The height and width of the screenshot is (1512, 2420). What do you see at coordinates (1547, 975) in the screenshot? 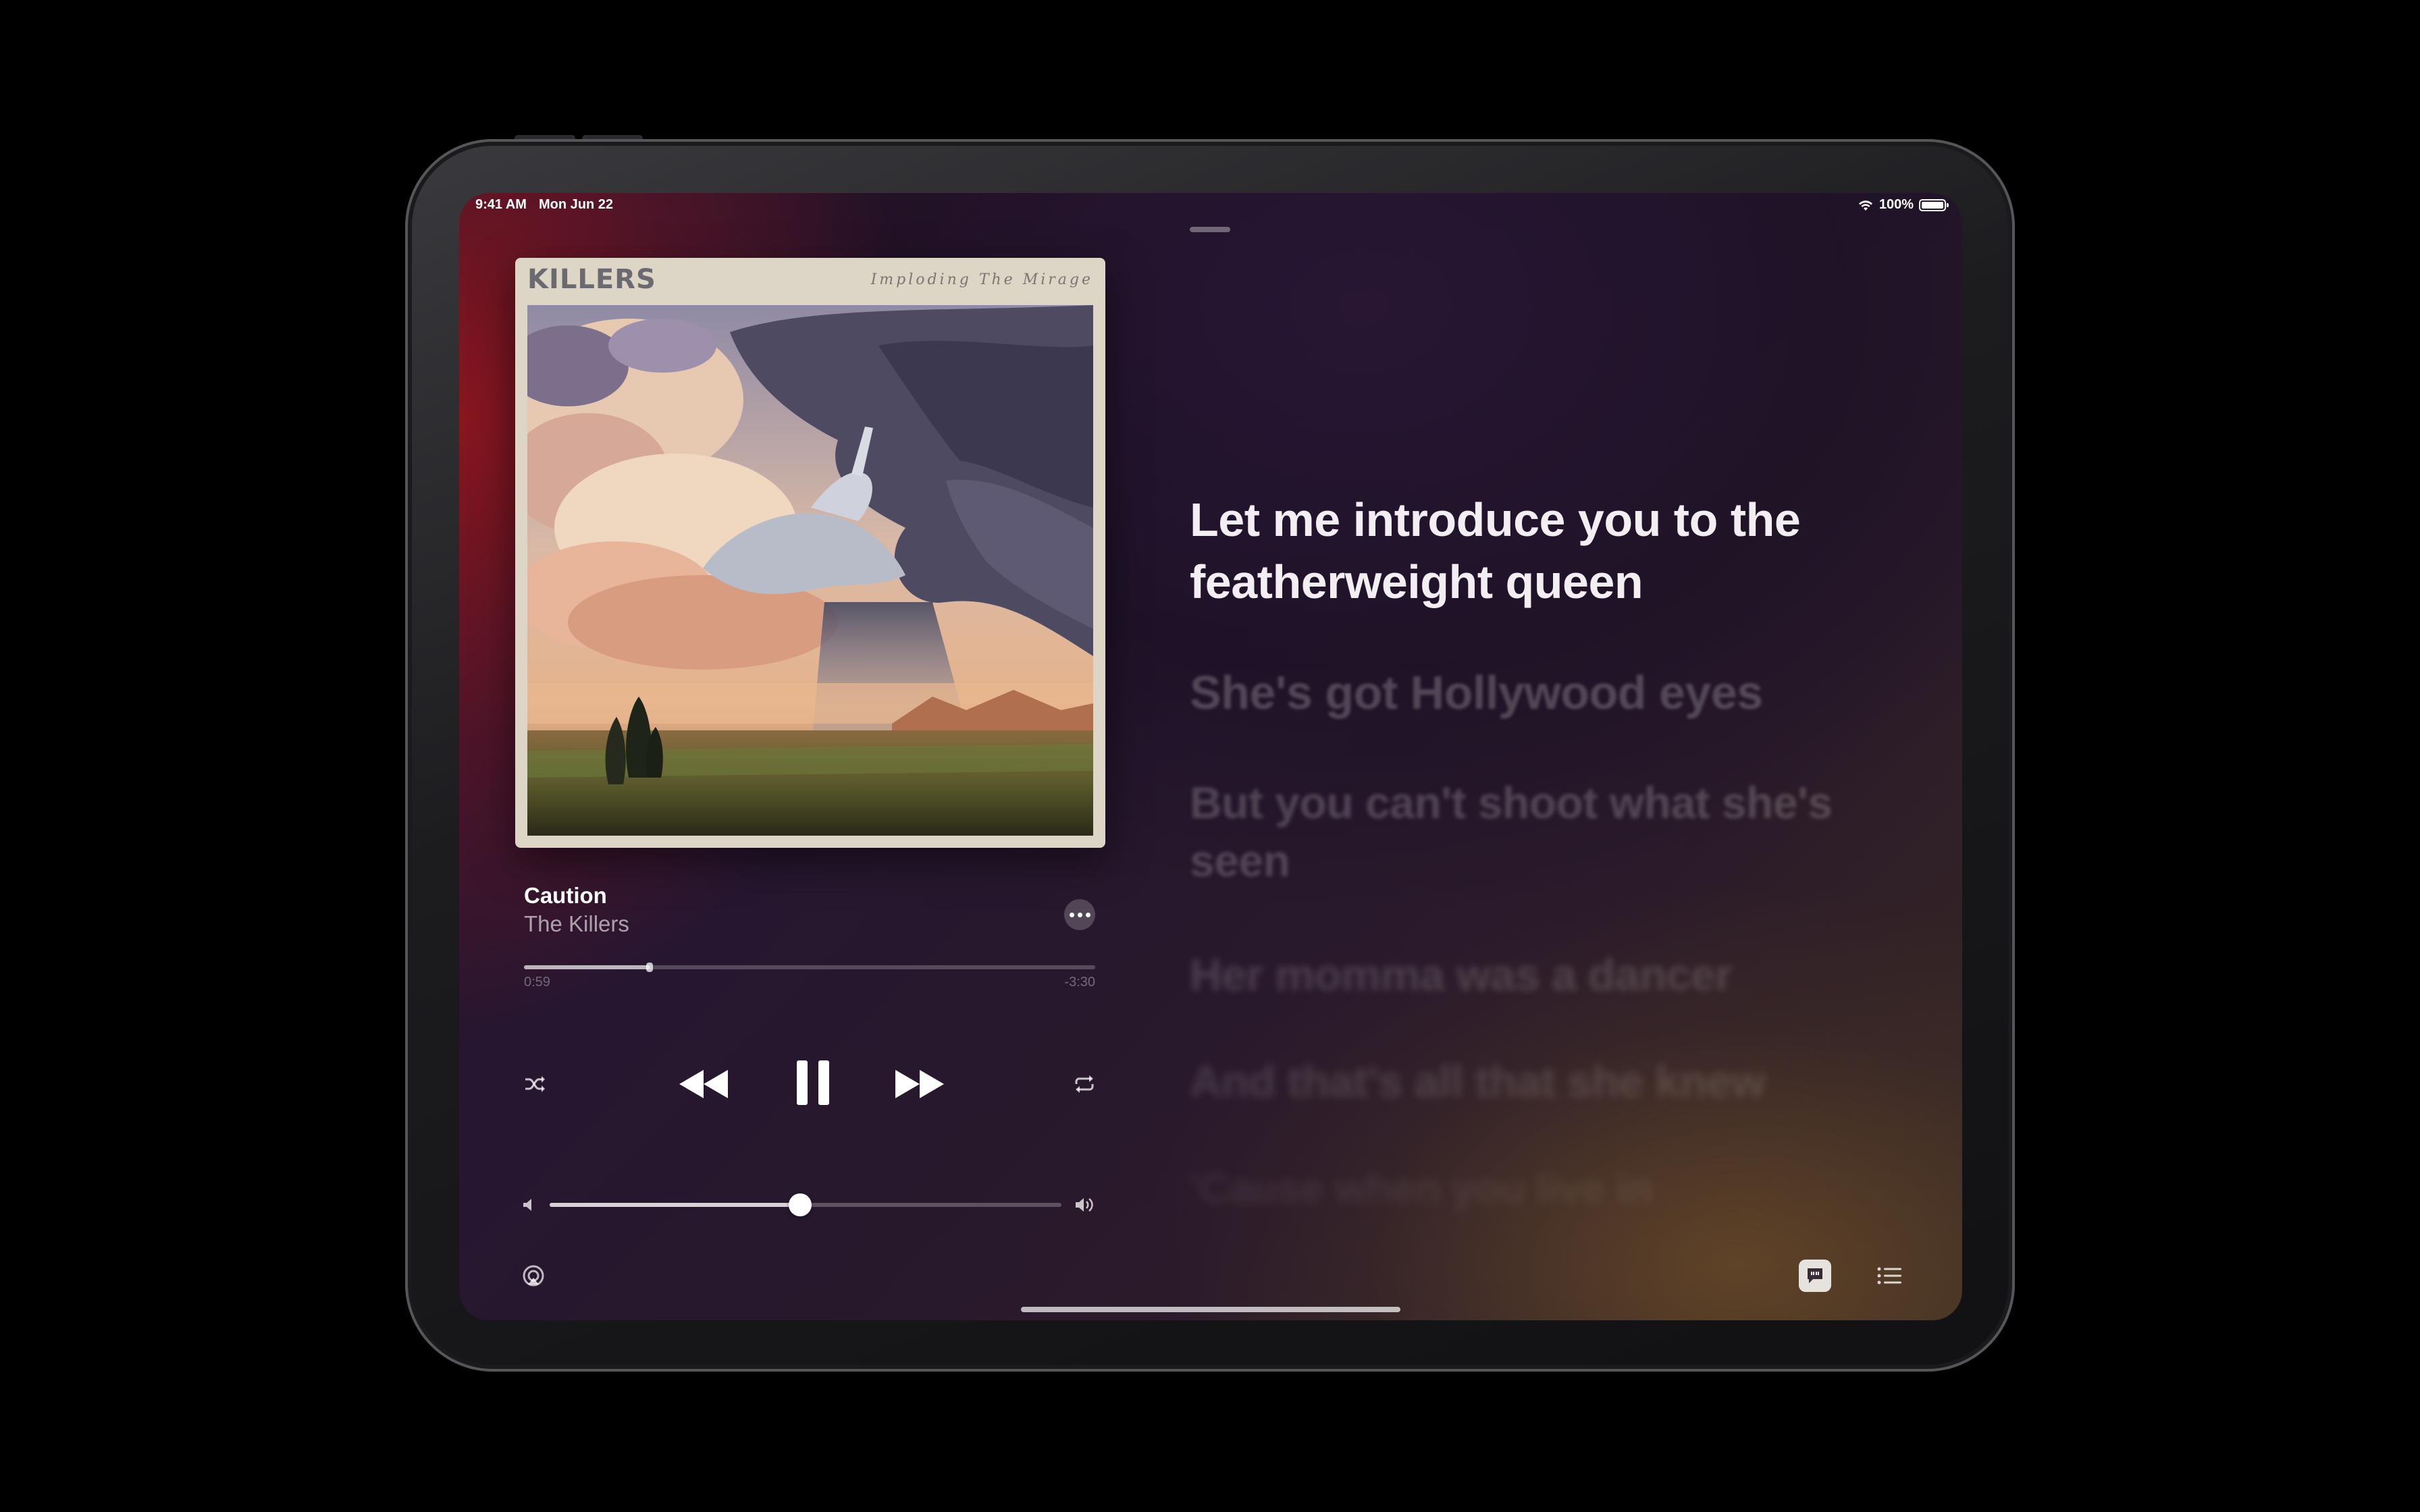
I see `lyric-line: Her momma was a dancer` at bounding box center [1547, 975].